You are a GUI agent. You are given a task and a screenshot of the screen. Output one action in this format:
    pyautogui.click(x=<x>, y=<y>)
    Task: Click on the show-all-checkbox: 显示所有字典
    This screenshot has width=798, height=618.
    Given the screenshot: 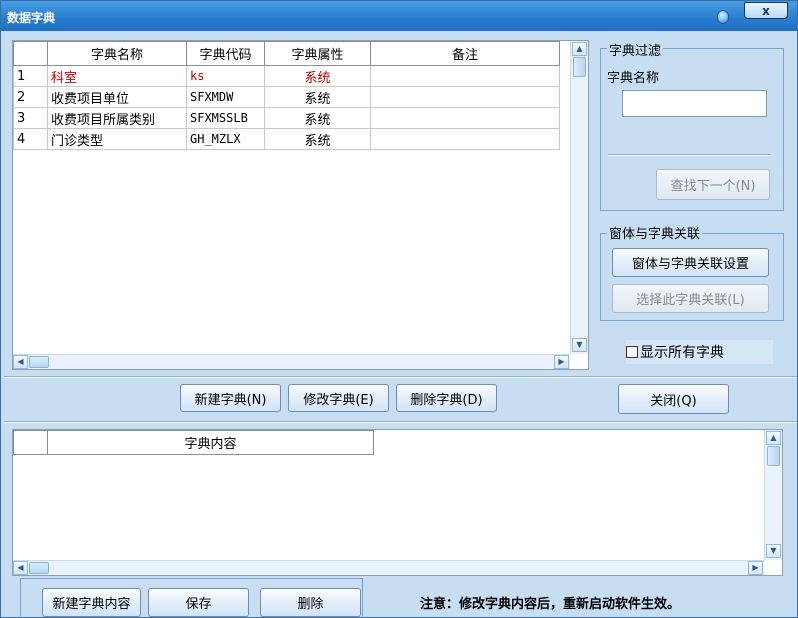 What is the action you would take?
    pyautogui.click(x=699, y=352)
    